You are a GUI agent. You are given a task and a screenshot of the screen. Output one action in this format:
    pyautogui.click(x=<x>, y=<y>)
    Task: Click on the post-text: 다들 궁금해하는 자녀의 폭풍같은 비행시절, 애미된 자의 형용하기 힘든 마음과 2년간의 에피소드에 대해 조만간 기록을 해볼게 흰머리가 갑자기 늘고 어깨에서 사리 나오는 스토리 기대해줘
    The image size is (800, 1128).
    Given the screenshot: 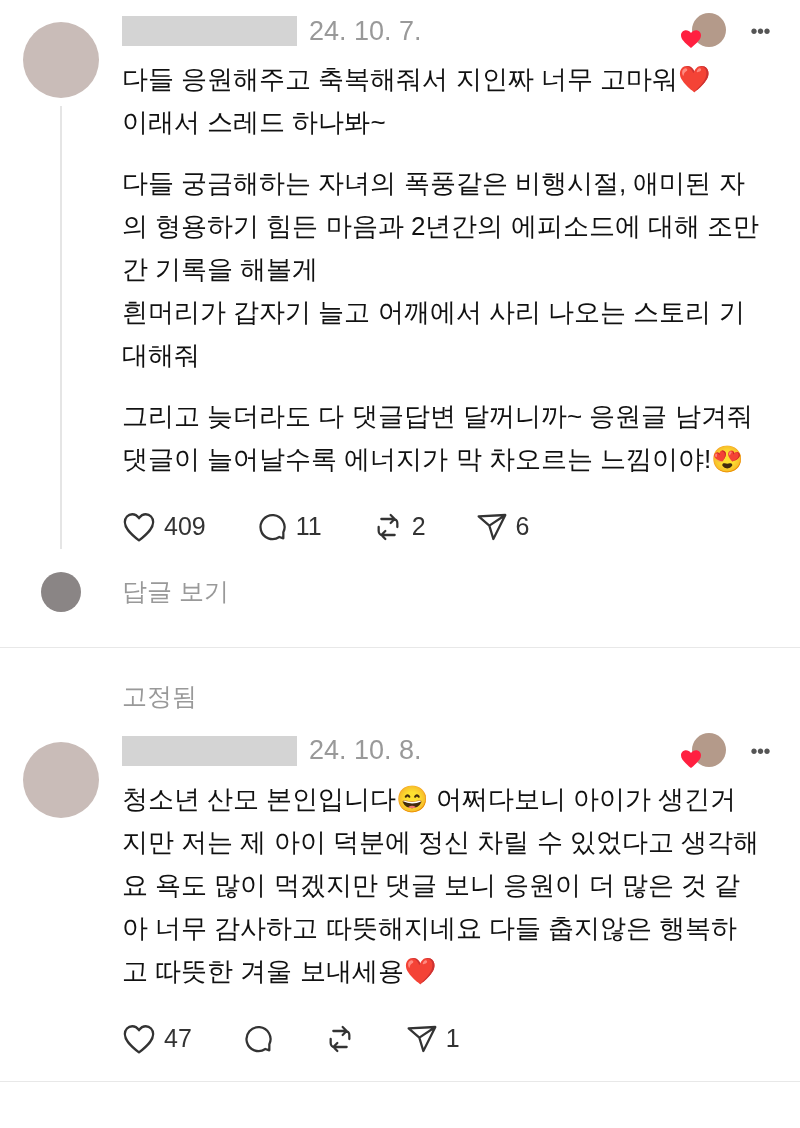 What is the action you would take?
    pyautogui.click(x=441, y=269)
    